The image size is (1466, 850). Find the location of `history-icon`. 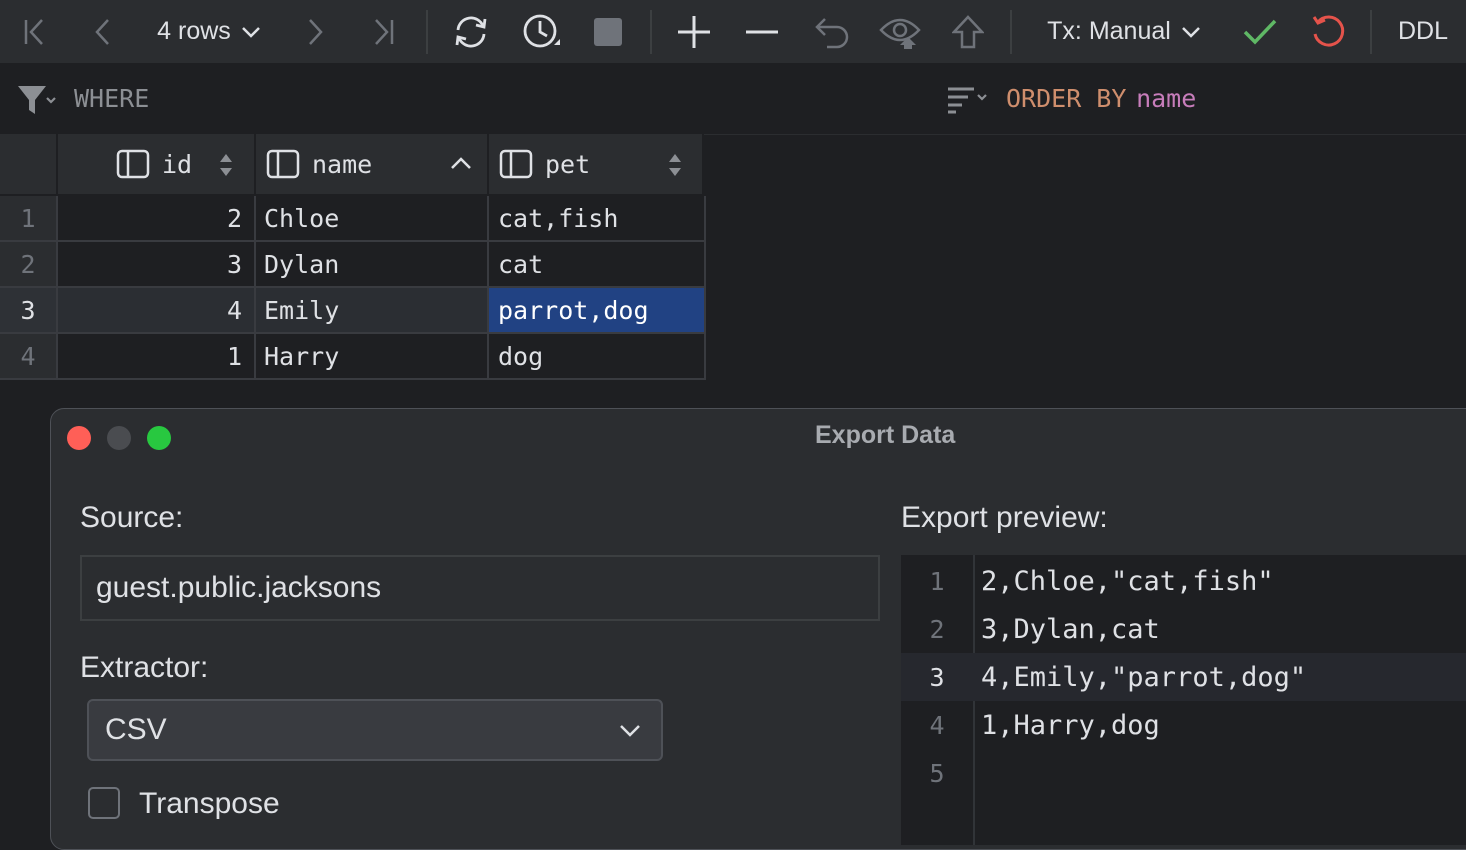

history-icon is located at coordinates (541, 32).